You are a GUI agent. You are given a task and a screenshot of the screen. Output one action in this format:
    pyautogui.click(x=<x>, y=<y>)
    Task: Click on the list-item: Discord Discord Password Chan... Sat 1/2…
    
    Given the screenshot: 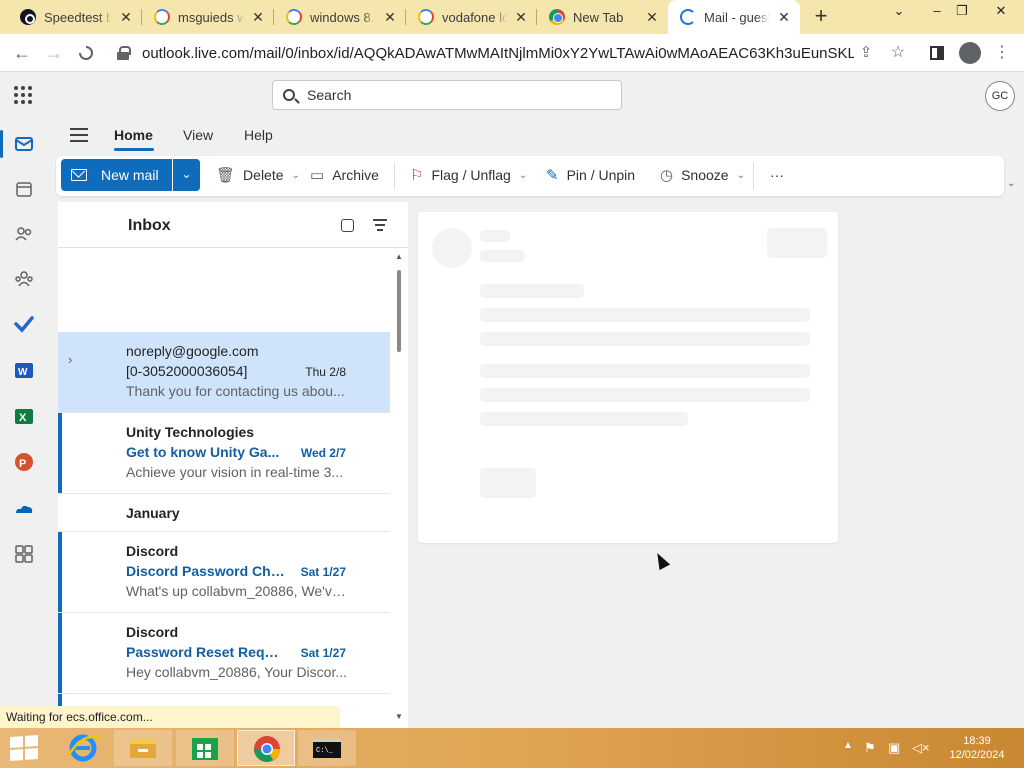 What is the action you would take?
    pyautogui.click(x=224, y=572)
    